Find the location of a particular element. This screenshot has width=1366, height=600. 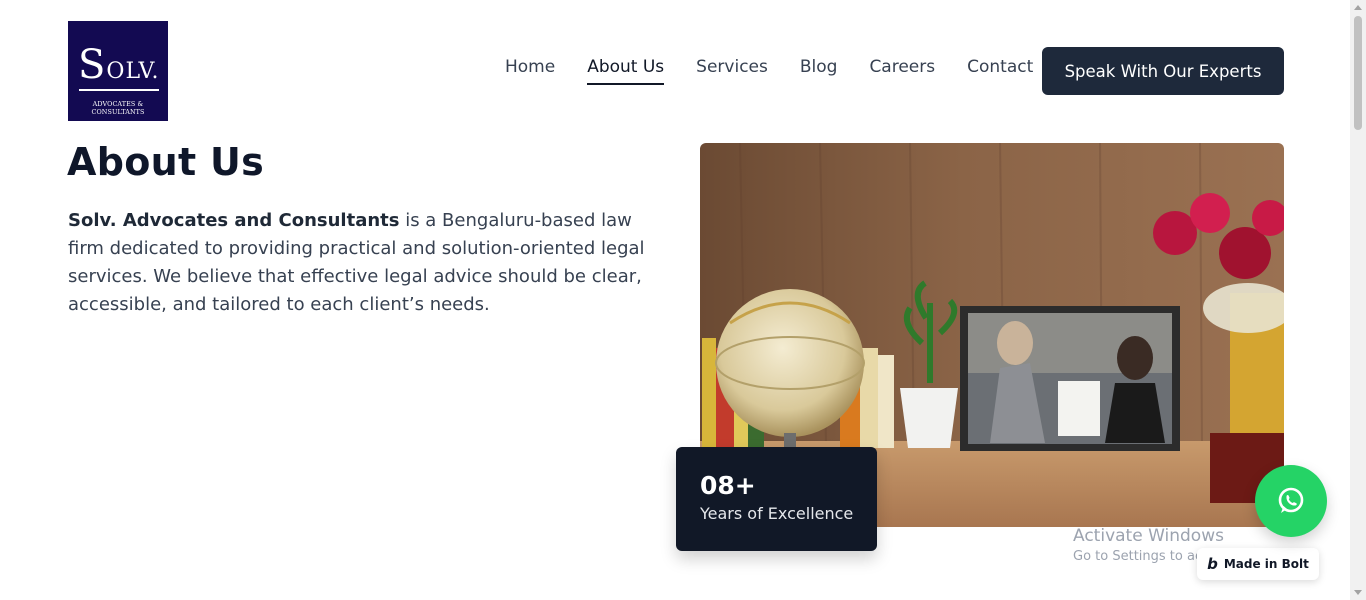

made-in-bolt-badge: b Made in Bolt is located at coordinates (1258, 564).